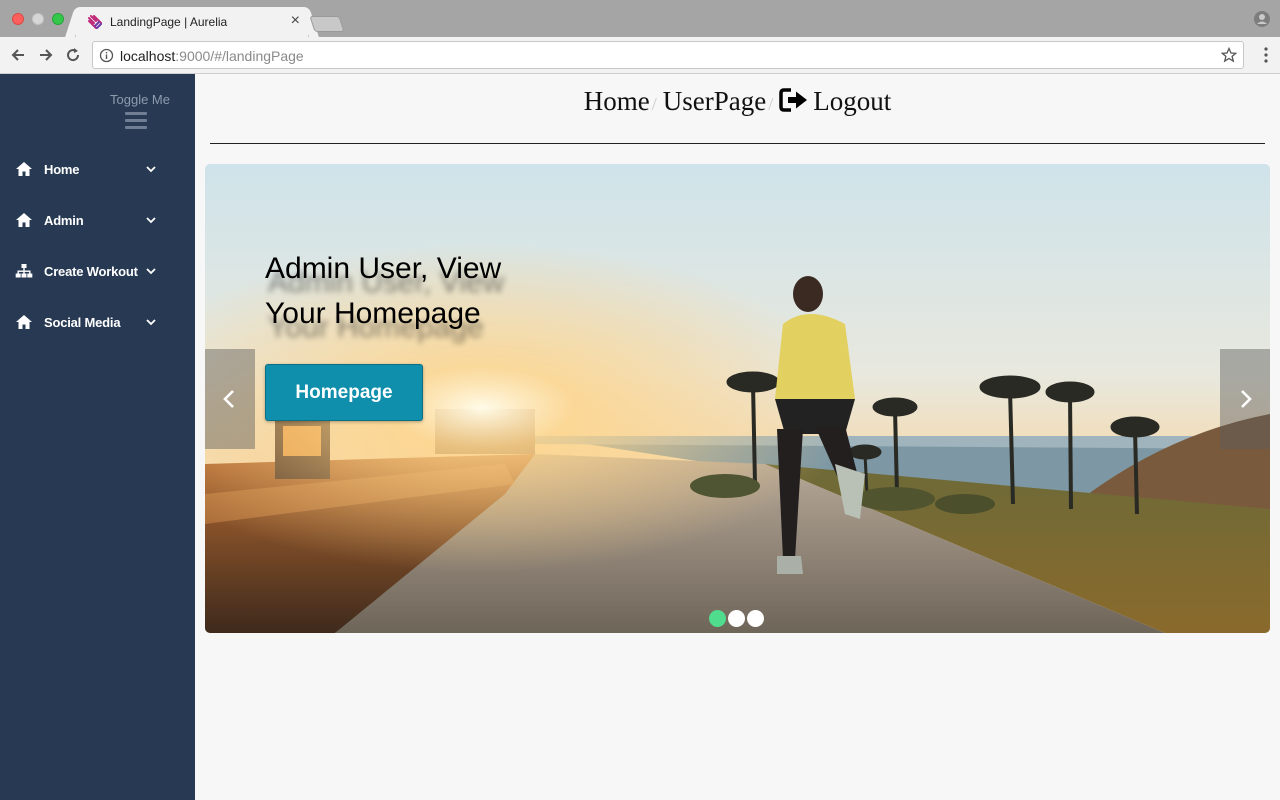 This screenshot has width=1280, height=800. Describe the element at coordinates (46, 55) in the screenshot. I see `forward-arrow-icon` at that location.